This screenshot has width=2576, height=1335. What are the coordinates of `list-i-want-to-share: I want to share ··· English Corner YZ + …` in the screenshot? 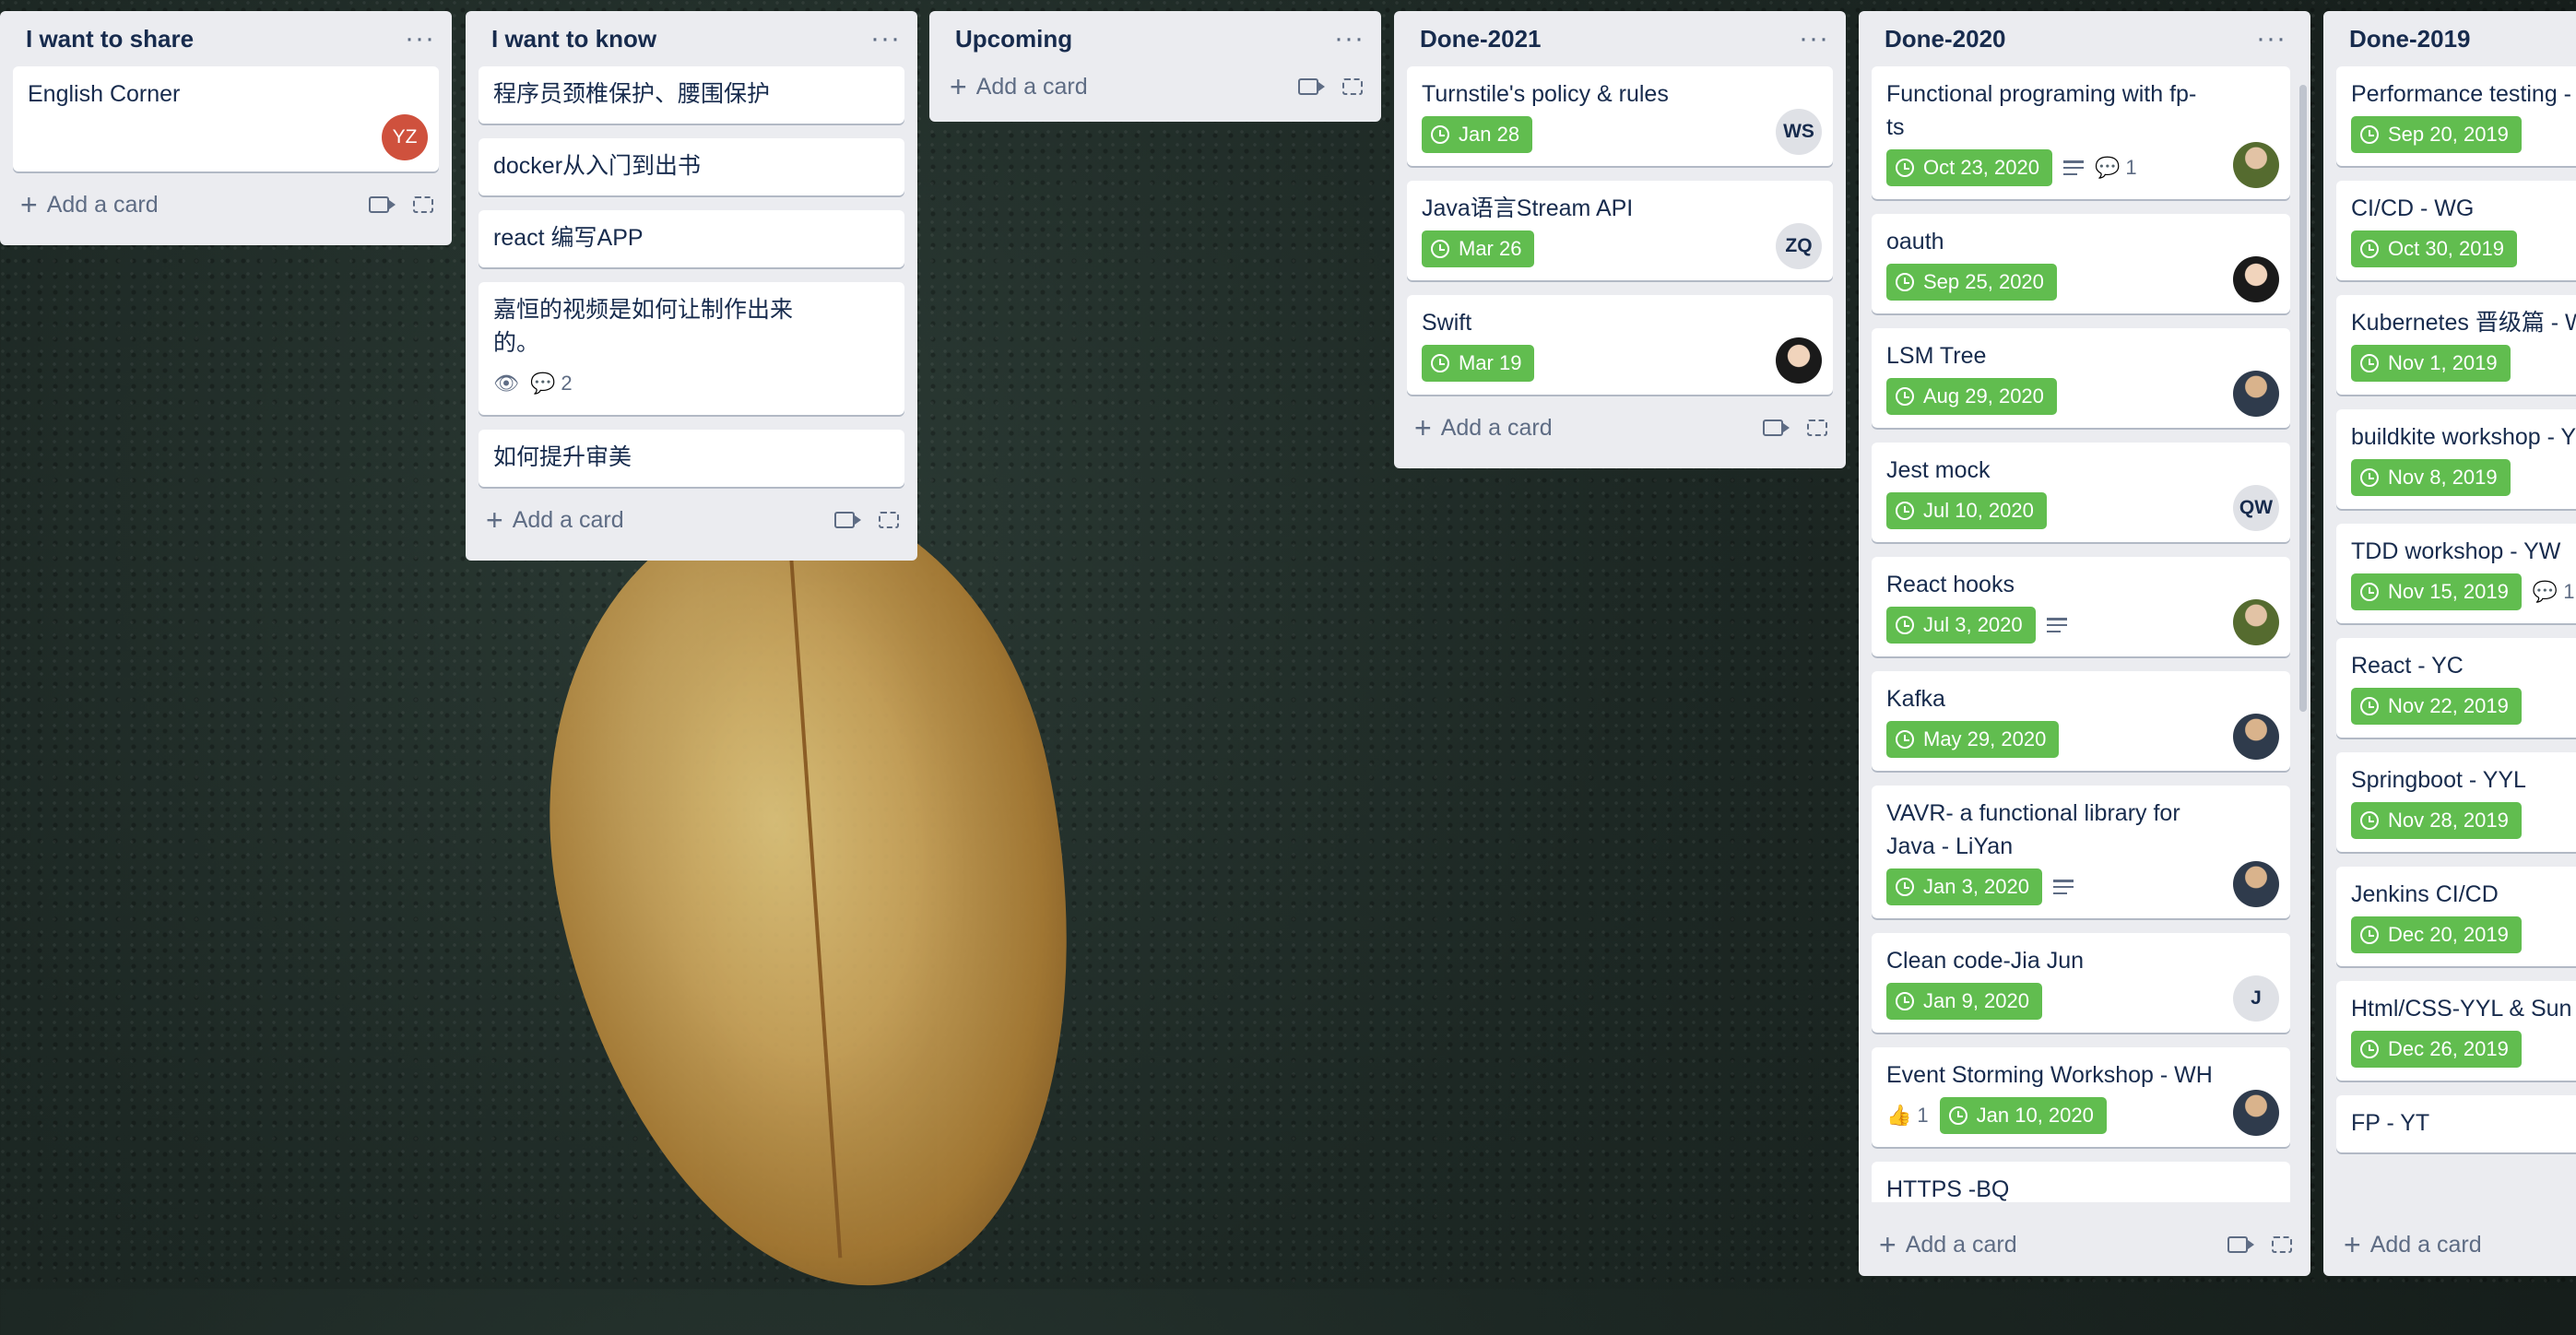 It's located at (226, 128).